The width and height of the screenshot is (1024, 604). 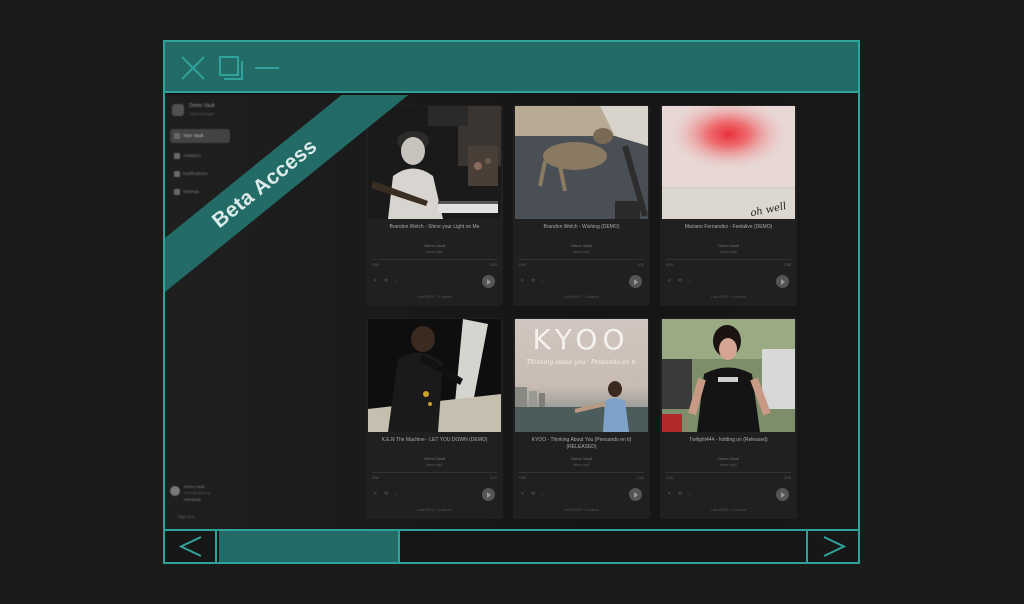 I want to click on bottom-bar, so click(x=511, y=545).